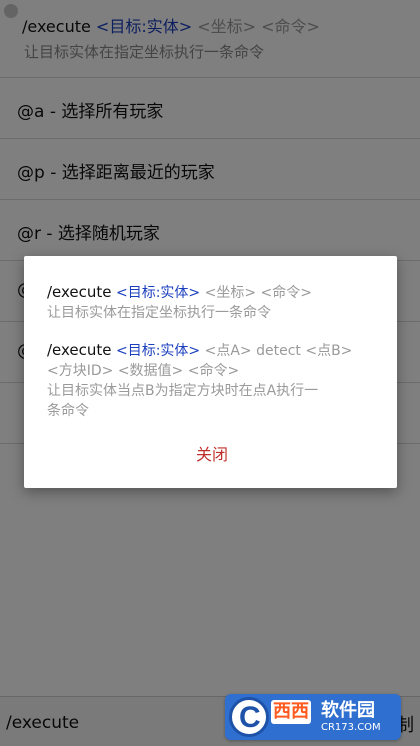  I want to click on entry1-command: /execute, so click(79, 292).